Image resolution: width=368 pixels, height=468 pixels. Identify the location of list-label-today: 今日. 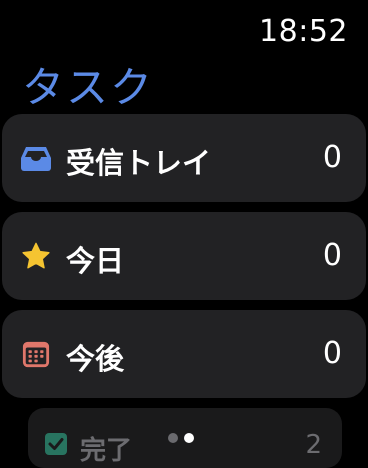
(95, 261).